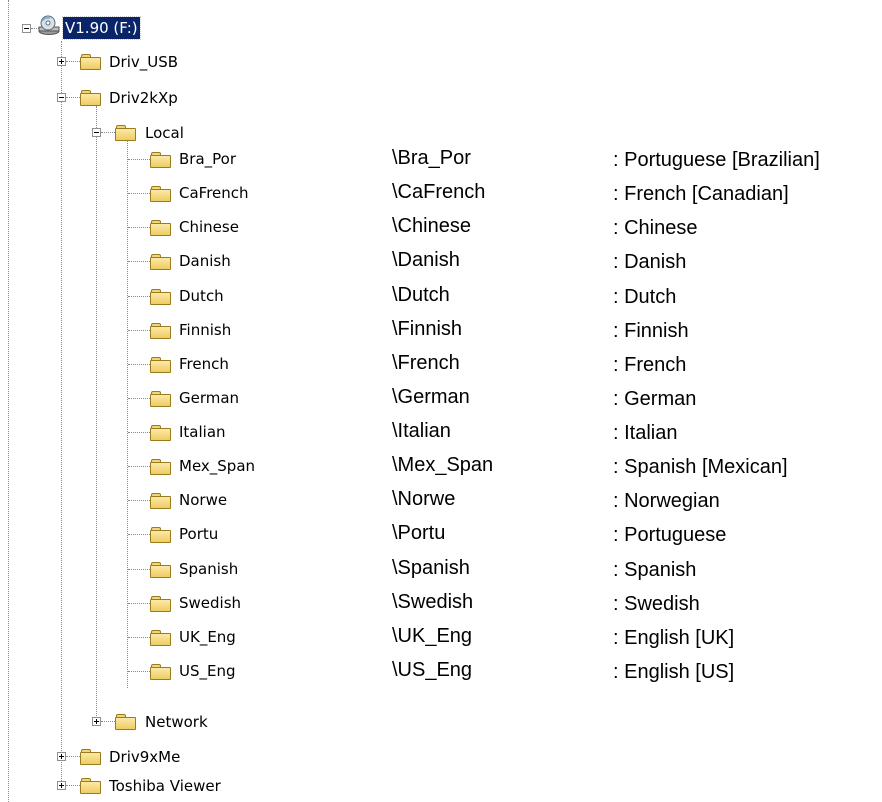  Describe the element at coordinates (650, 365) in the screenshot. I see `language-description: : French` at that location.